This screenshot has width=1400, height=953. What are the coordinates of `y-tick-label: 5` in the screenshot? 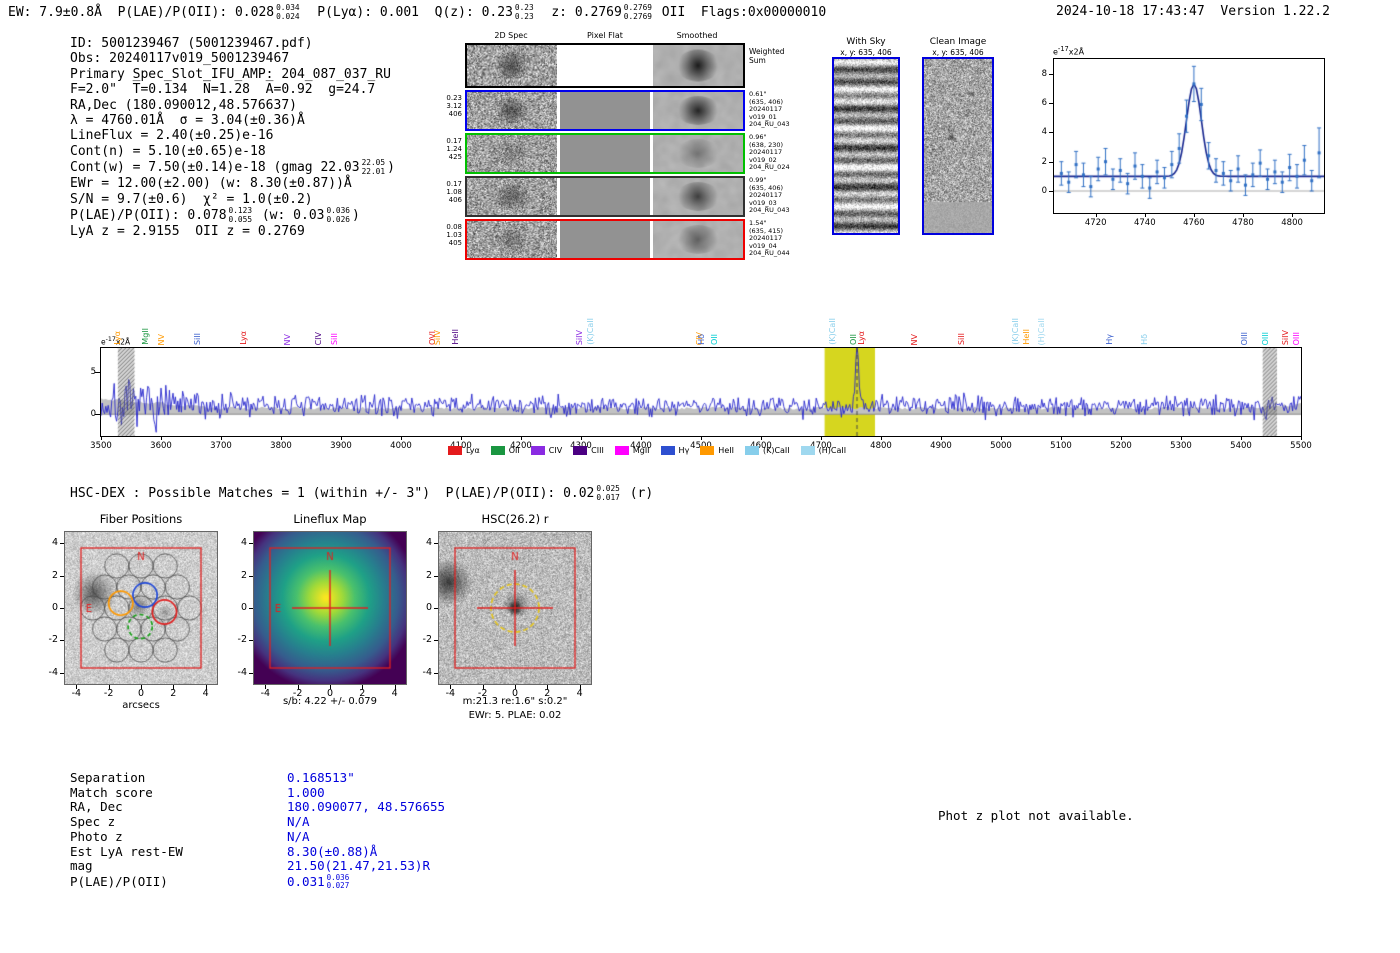 It's located at (93, 372).